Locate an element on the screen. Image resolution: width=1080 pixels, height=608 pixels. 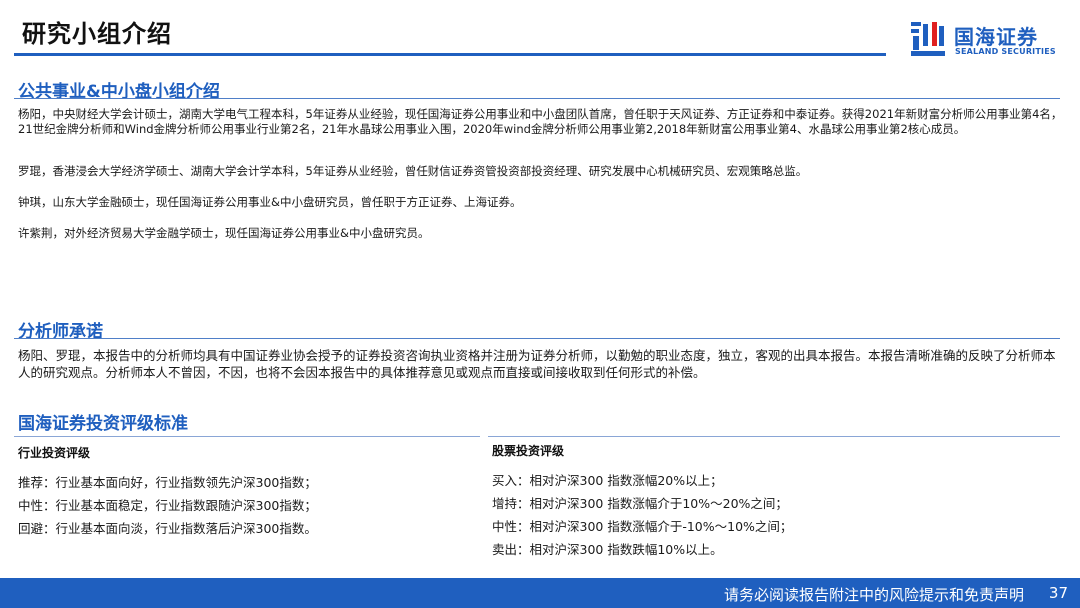
company-logo: 国海证券 SEALAND SECURITIES is located at coordinates (988, 40).